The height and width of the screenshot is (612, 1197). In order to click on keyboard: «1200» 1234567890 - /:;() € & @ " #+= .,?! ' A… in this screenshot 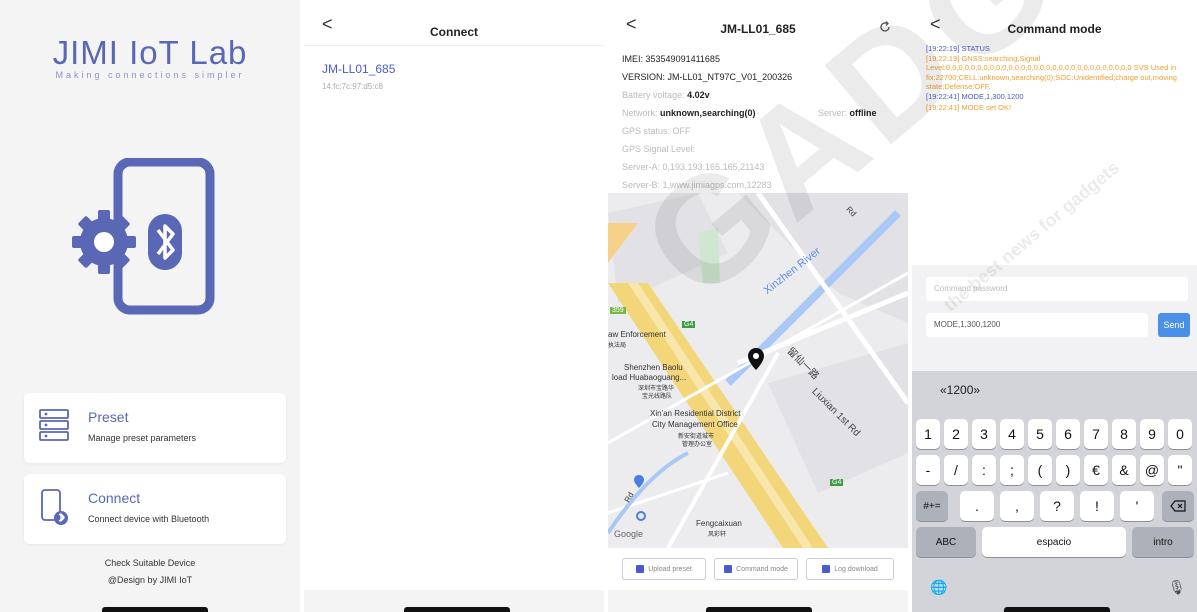, I will do `click(1054, 491)`.